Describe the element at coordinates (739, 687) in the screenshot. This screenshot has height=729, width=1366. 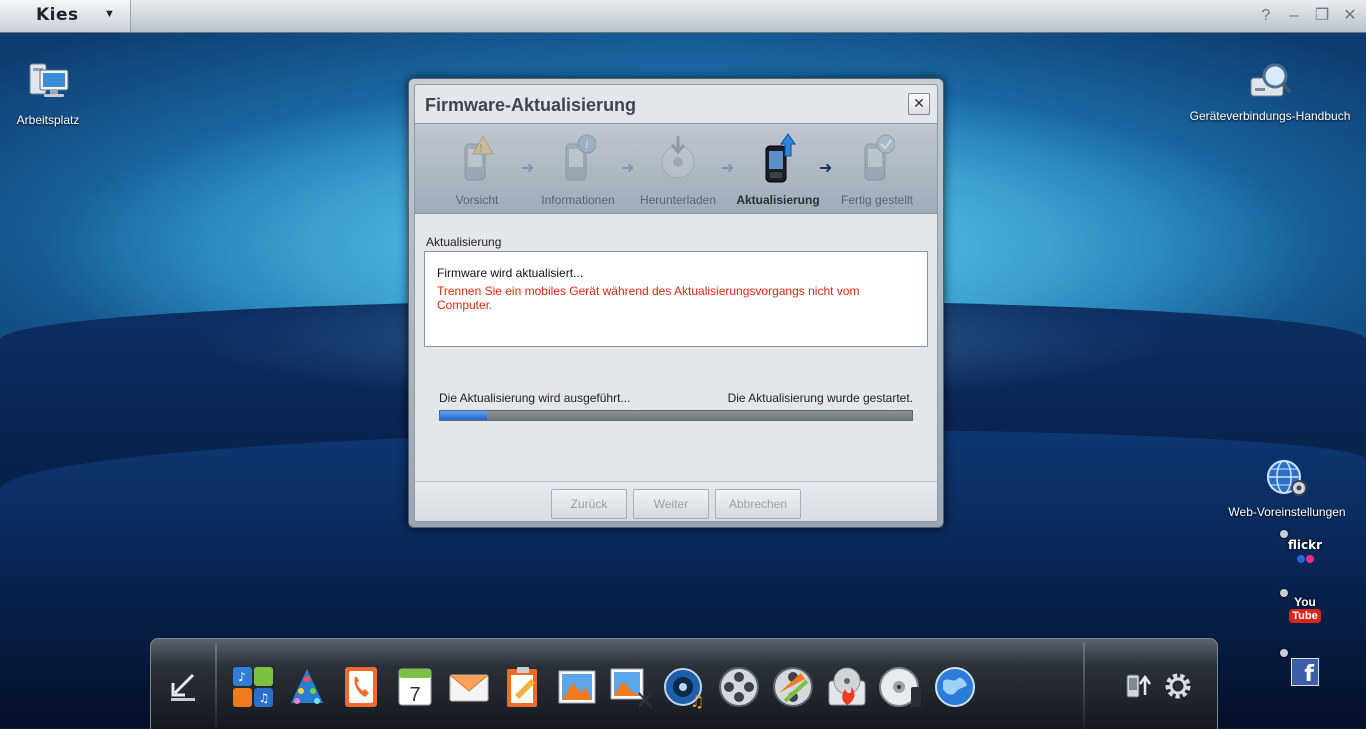
I see `video-icon` at that location.